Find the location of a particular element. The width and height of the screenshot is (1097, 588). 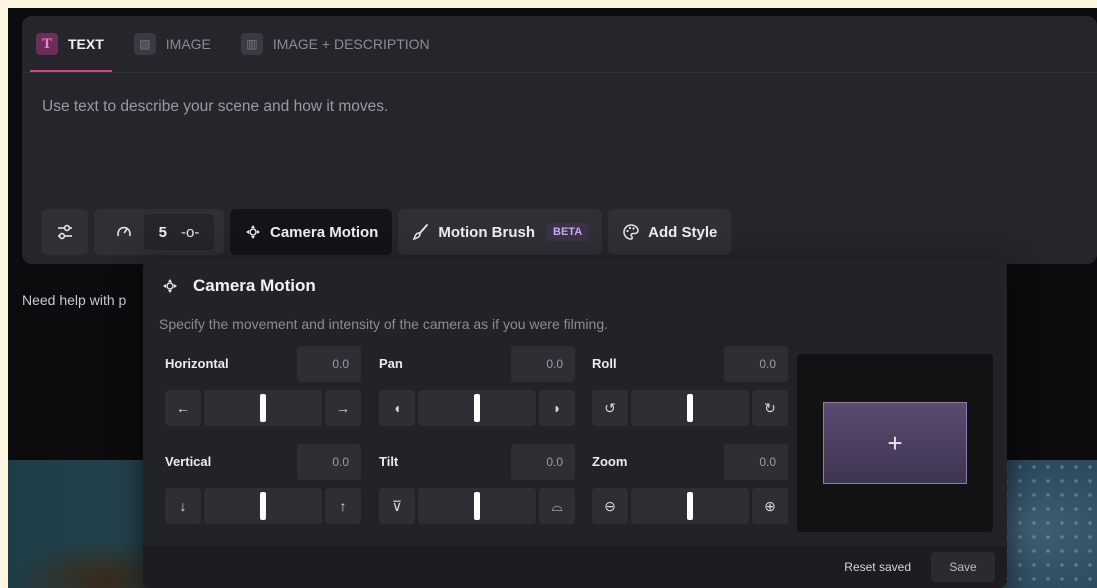

add-style-button: Add Style is located at coordinates (670, 232).